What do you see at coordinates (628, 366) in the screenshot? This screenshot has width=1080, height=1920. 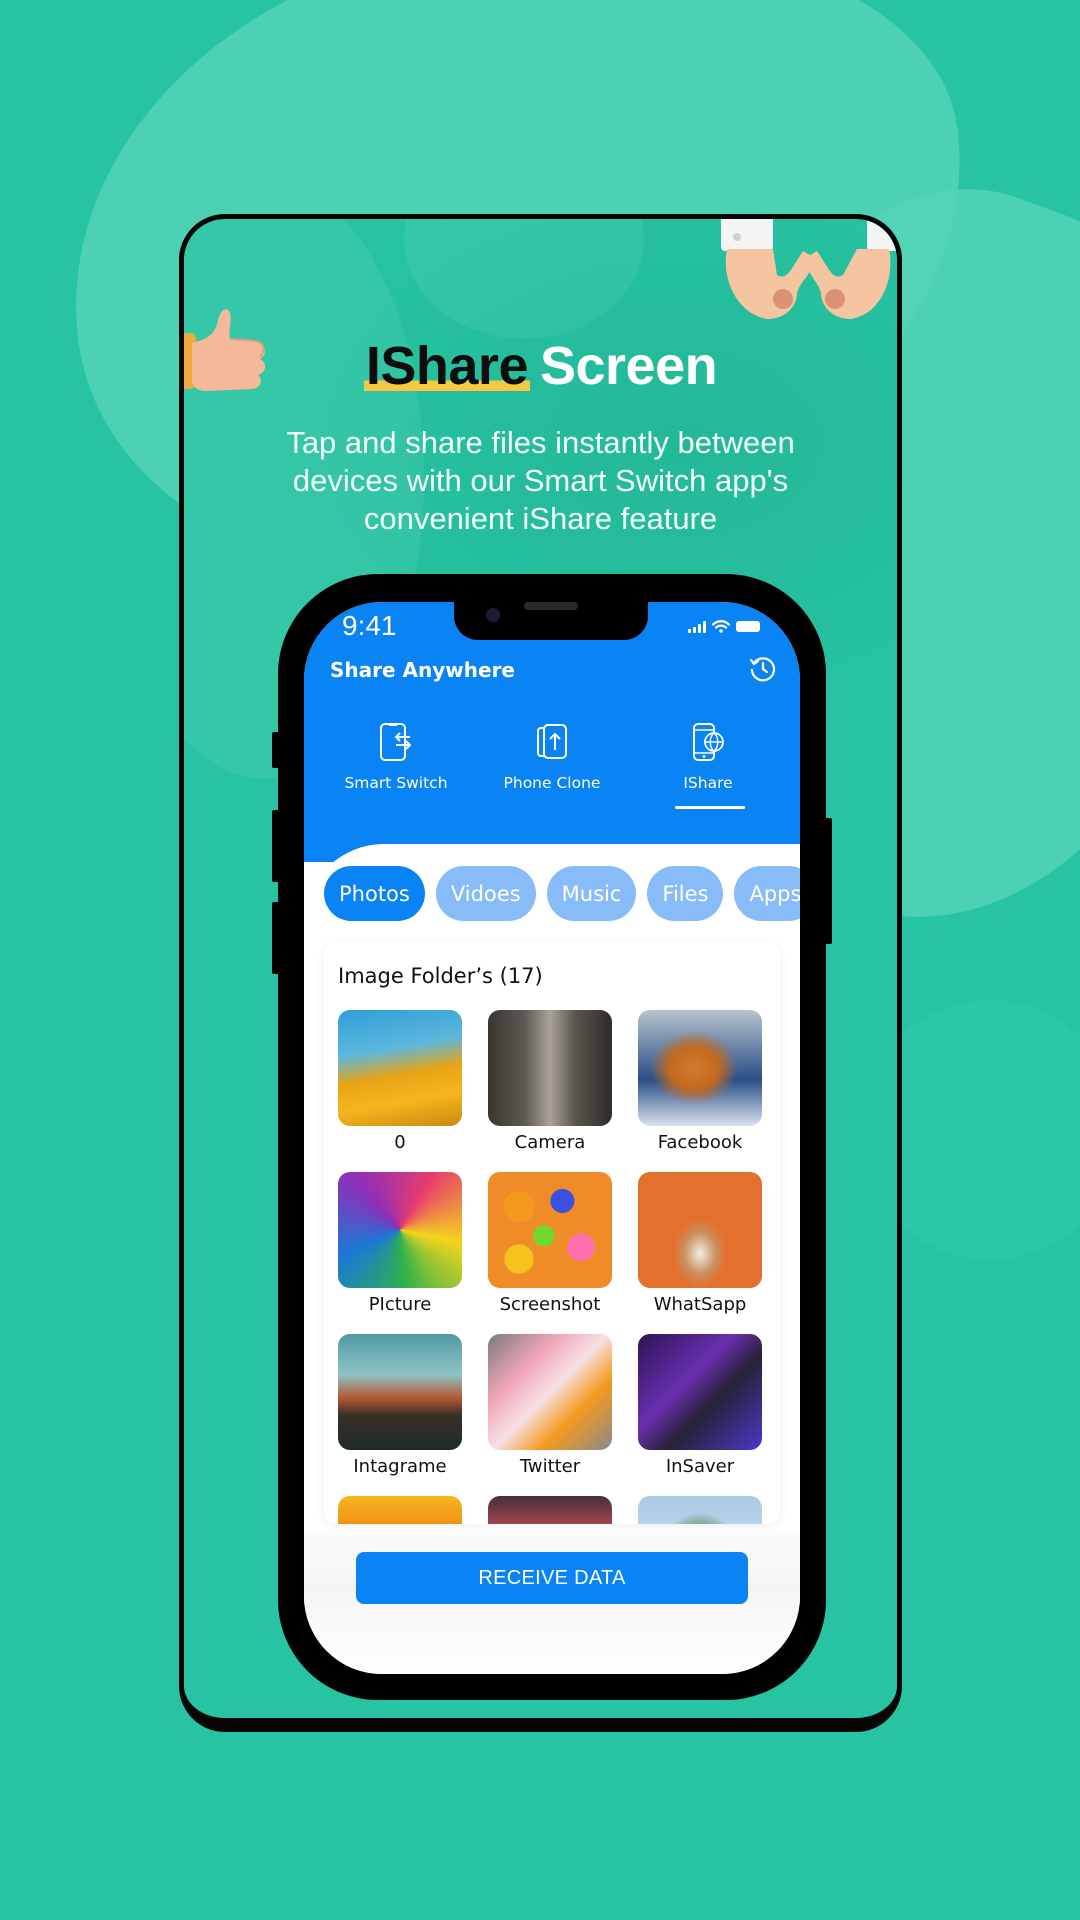 I see `headline-rest: Screen` at bounding box center [628, 366].